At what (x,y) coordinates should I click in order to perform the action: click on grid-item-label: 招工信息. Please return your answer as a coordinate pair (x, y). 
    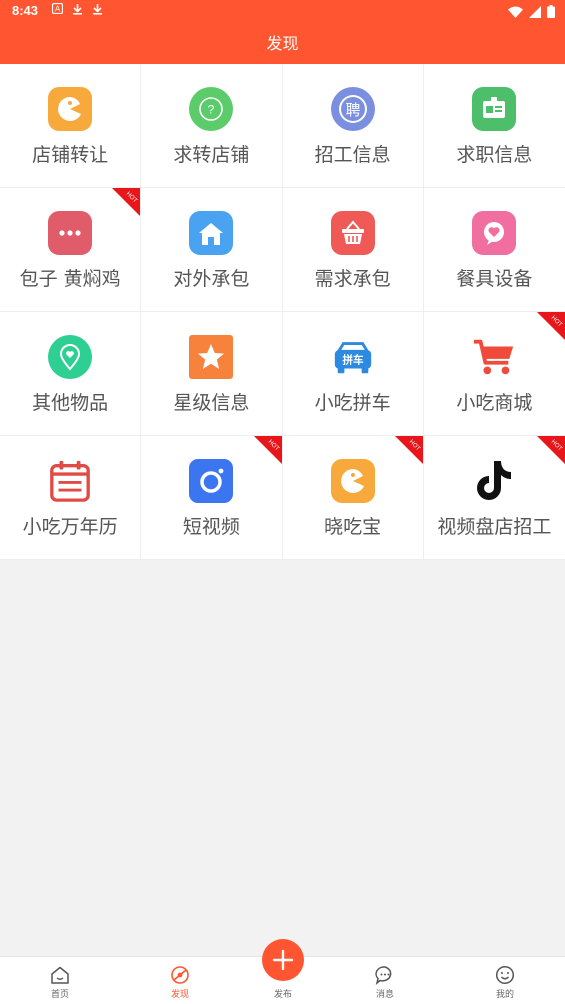
    Looking at the image, I should click on (352, 155).